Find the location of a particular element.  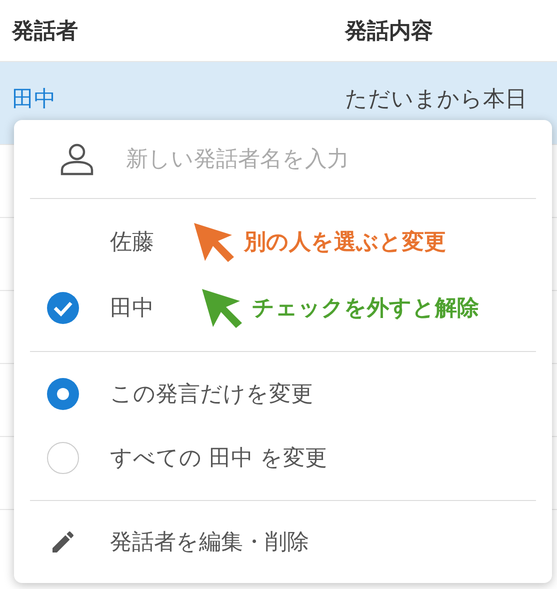

column-header: 発話者 is located at coordinates (45, 32).